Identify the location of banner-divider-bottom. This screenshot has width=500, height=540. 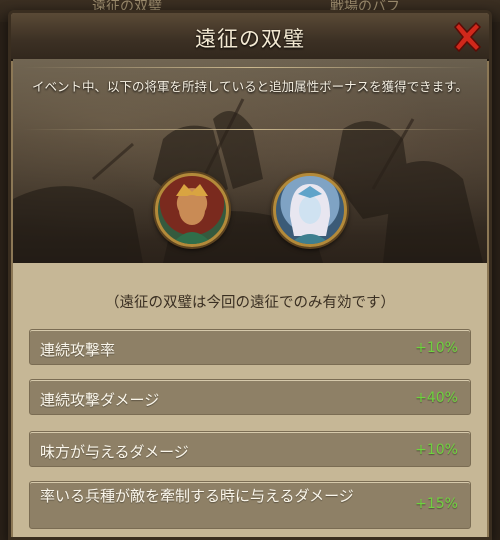
(250, 129).